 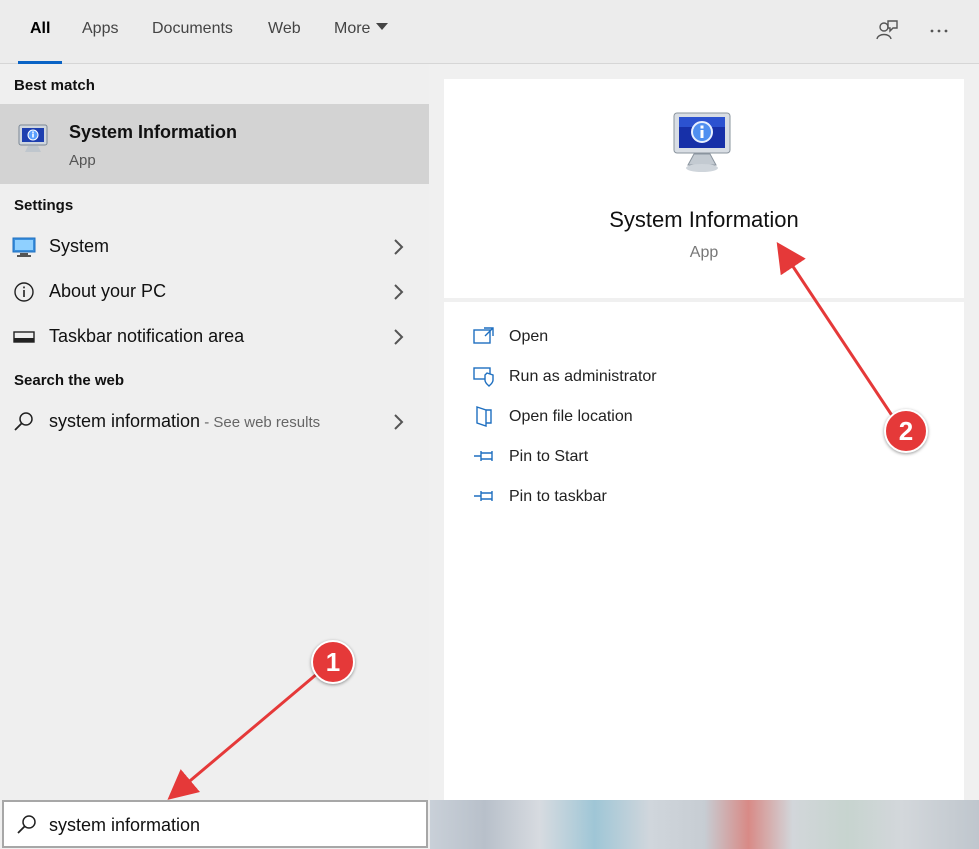 What do you see at coordinates (44, 205) in the screenshot?
I see `settings-heading: Settings` at bounding box center [44, 205].